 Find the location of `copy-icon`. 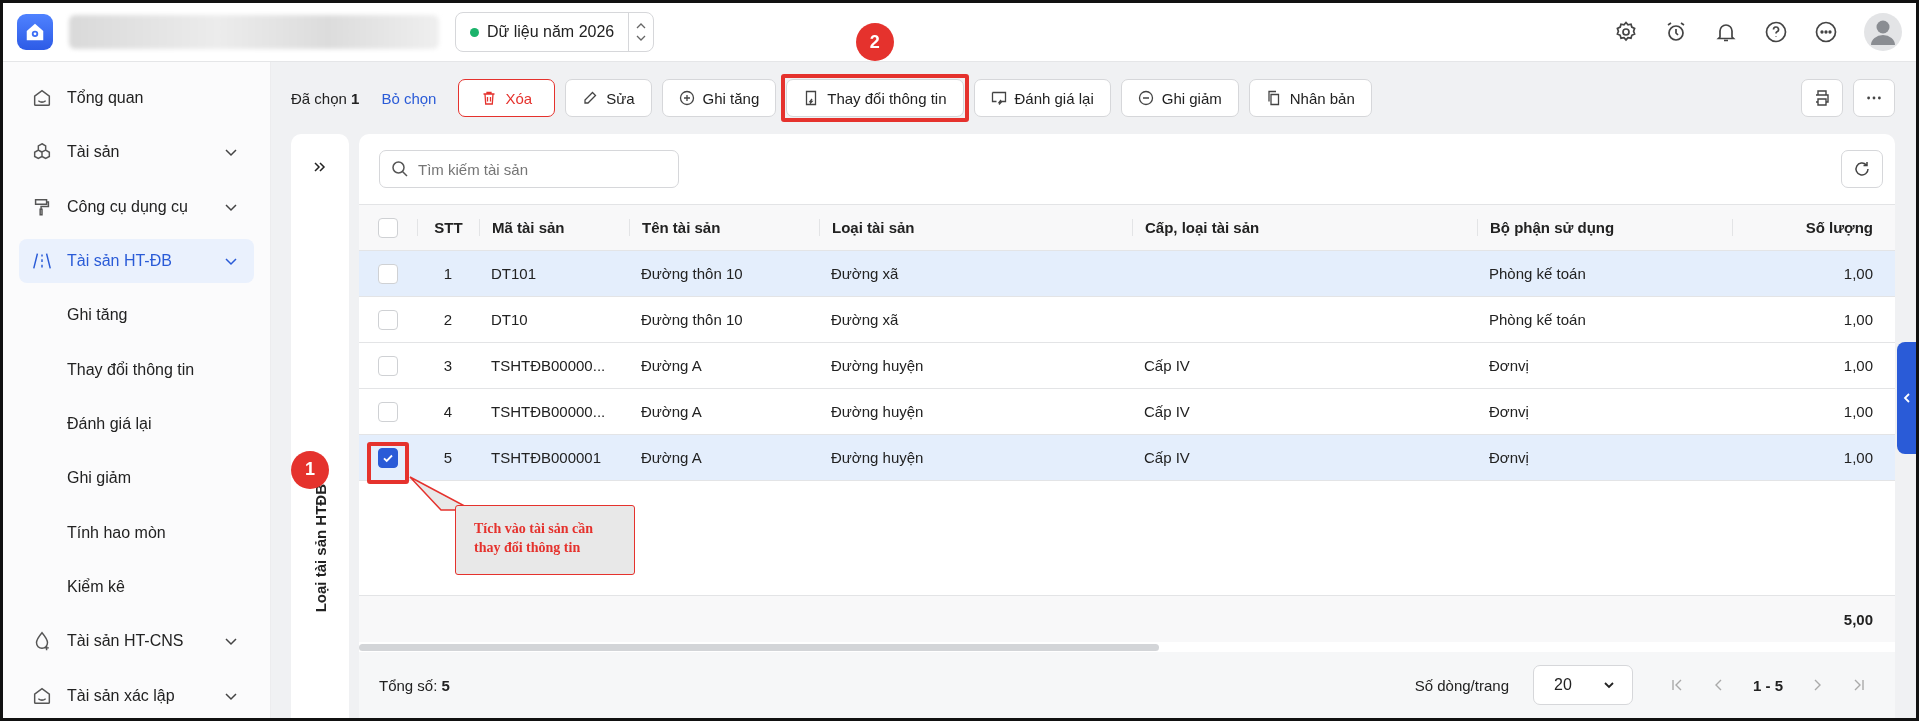

copy-icon is located at coordinates (1273, 98).